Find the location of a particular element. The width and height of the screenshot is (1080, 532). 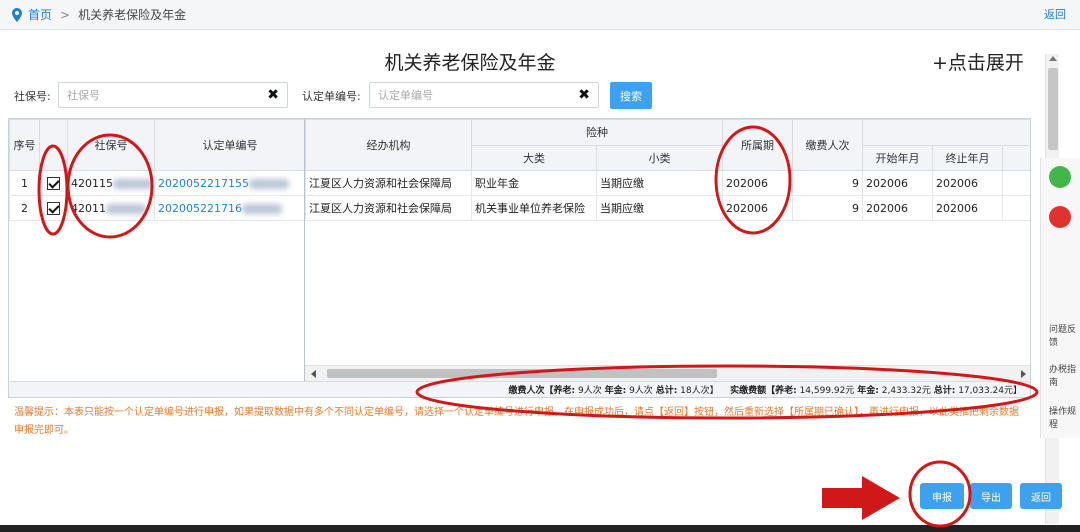

ssn-field: ✖ is located at coordinates (173, 95).